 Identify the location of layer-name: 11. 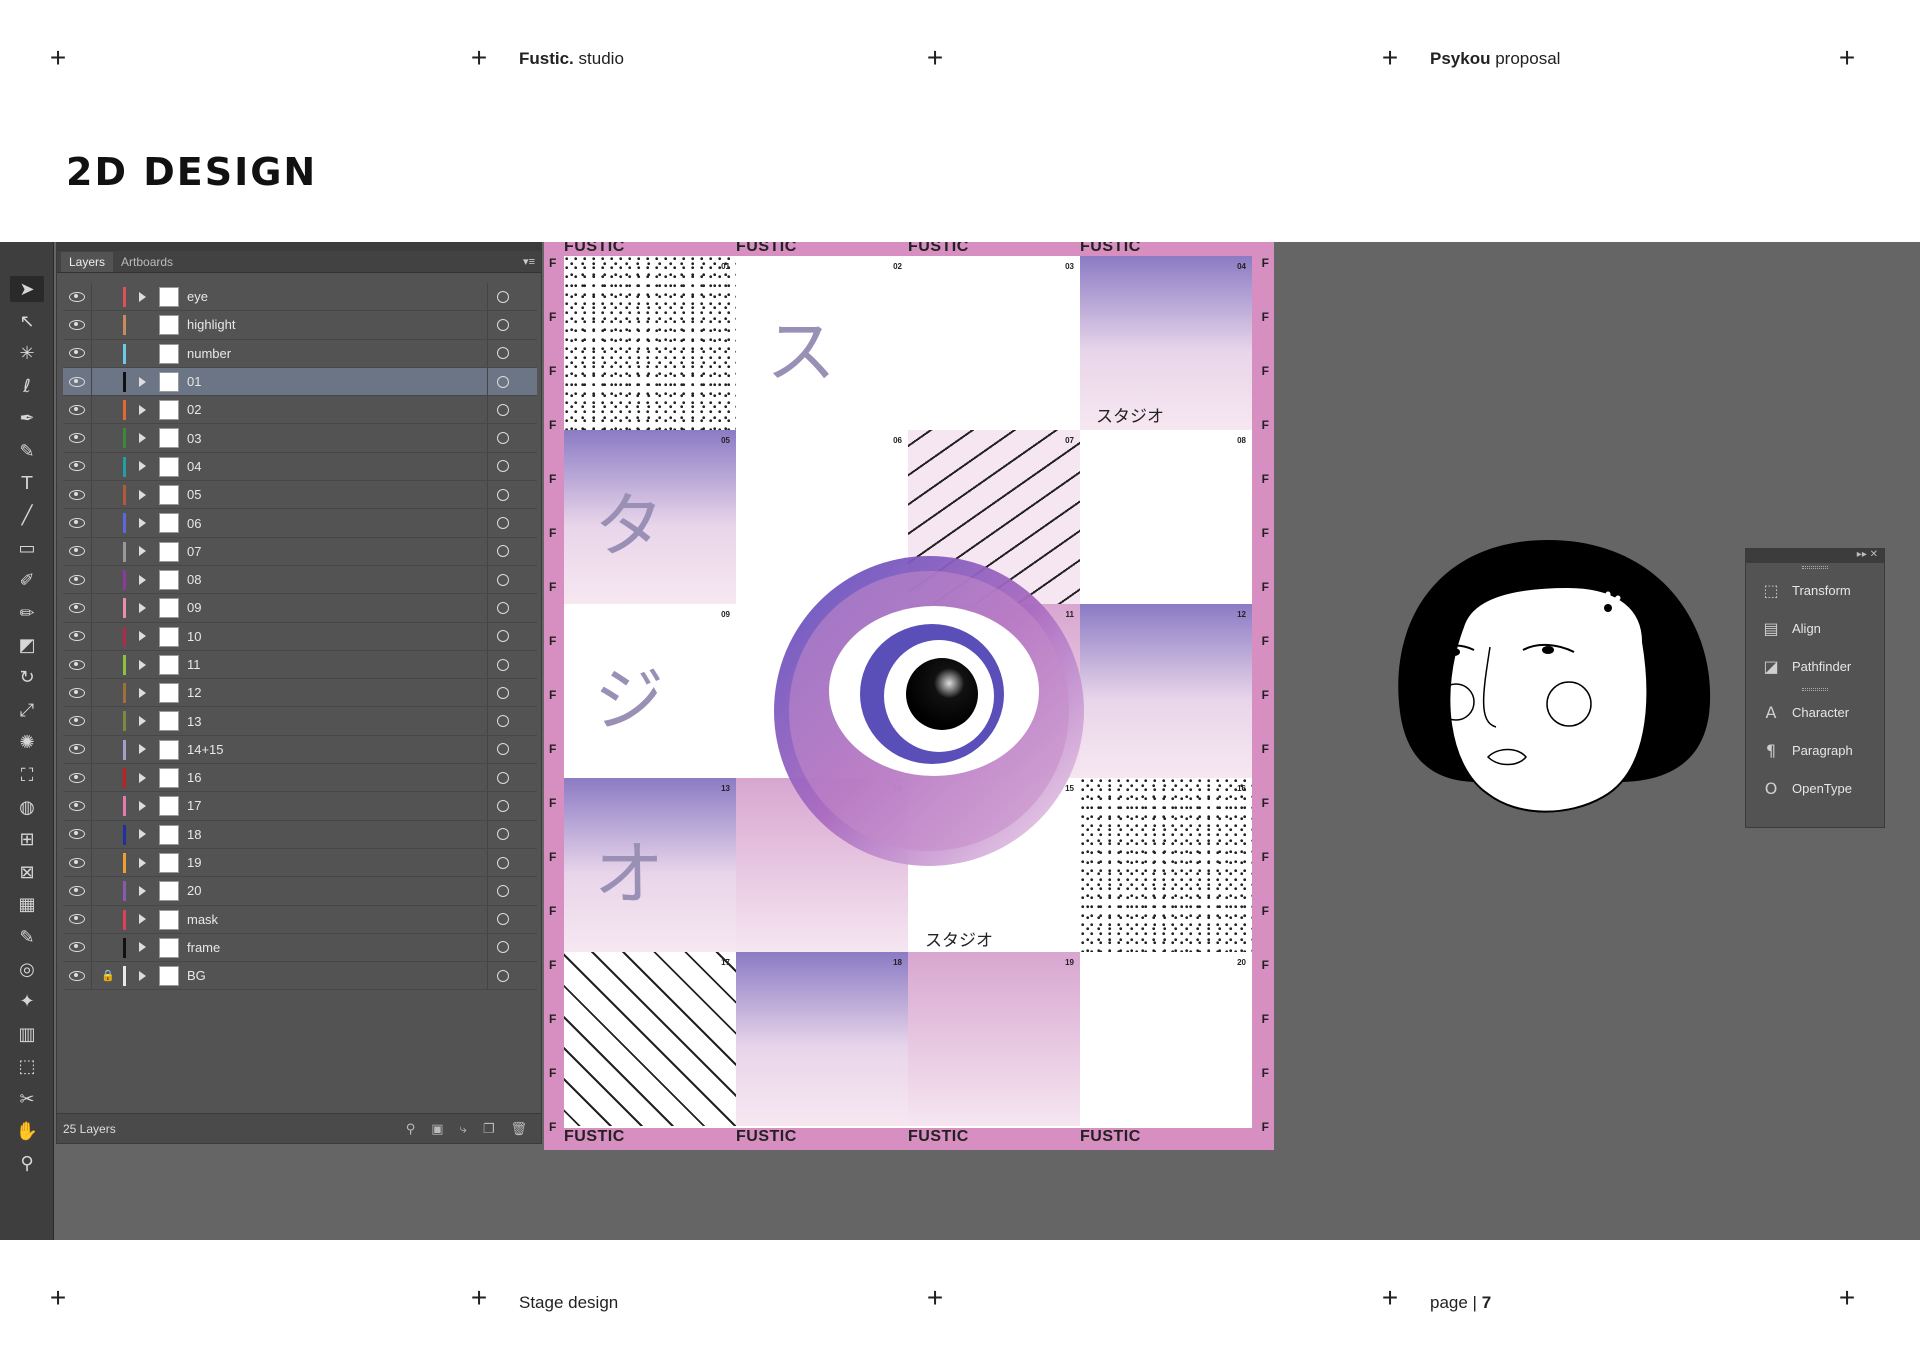
(194, 664).